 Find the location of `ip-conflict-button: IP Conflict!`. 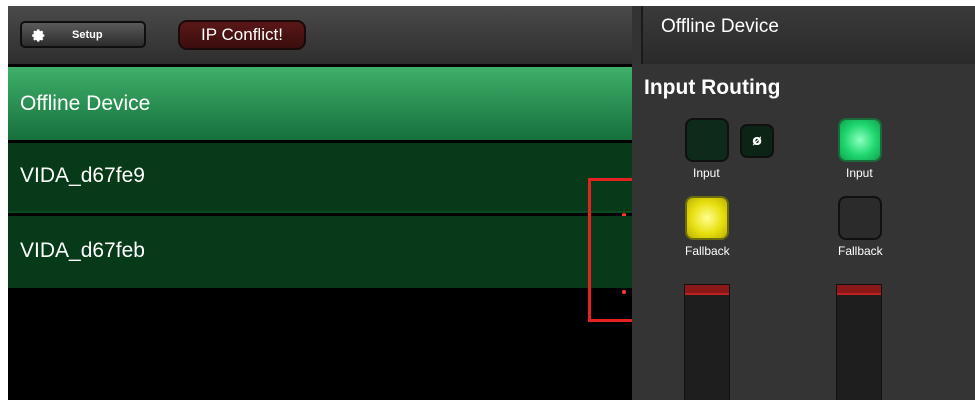

ip-conflict-button: IP Conflict! is located at coordinates (242, 35).